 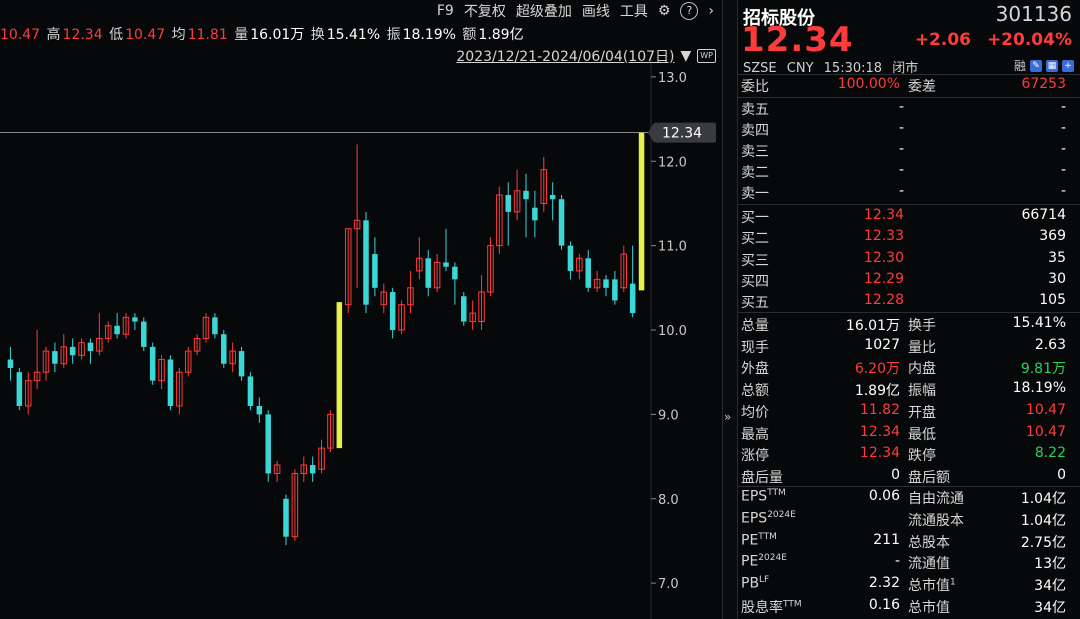 What do you see at coordinates (634, 11) in the screenshot?
I see `tools-button: 工具` at bounding box center [634, 11].